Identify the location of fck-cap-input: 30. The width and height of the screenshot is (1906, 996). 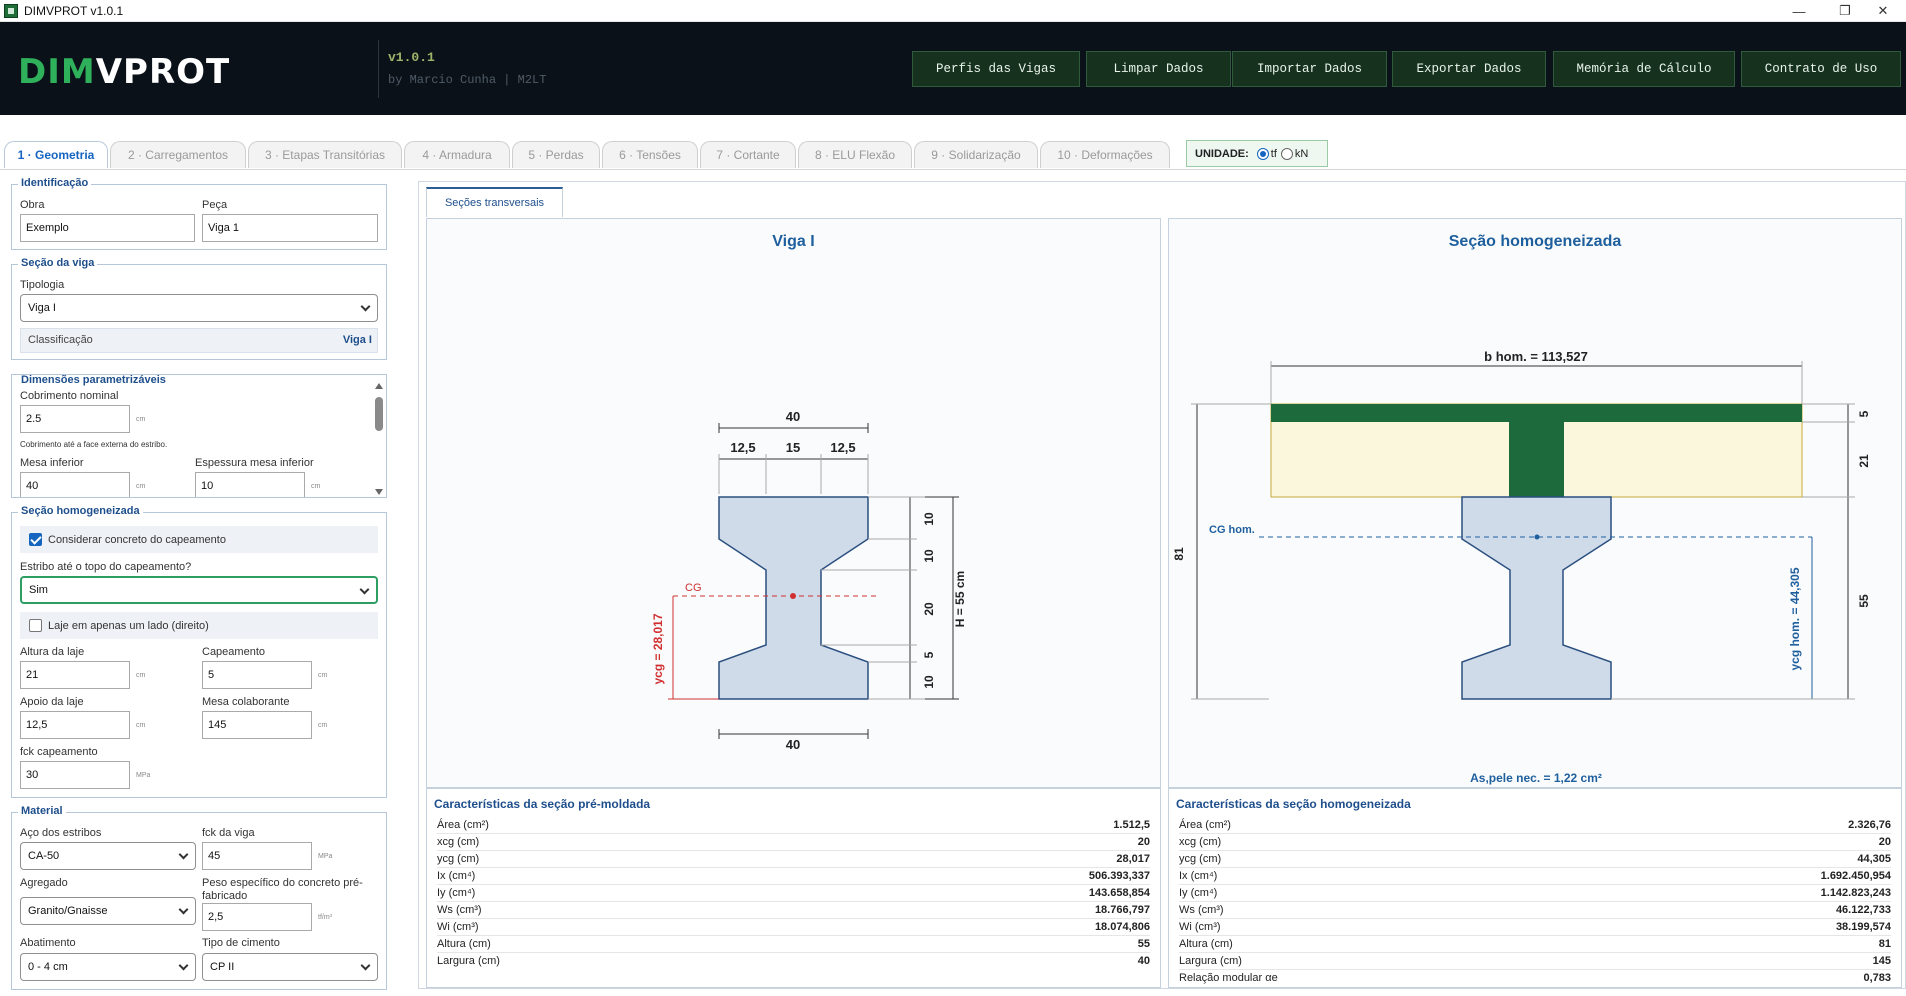
(75, 775).